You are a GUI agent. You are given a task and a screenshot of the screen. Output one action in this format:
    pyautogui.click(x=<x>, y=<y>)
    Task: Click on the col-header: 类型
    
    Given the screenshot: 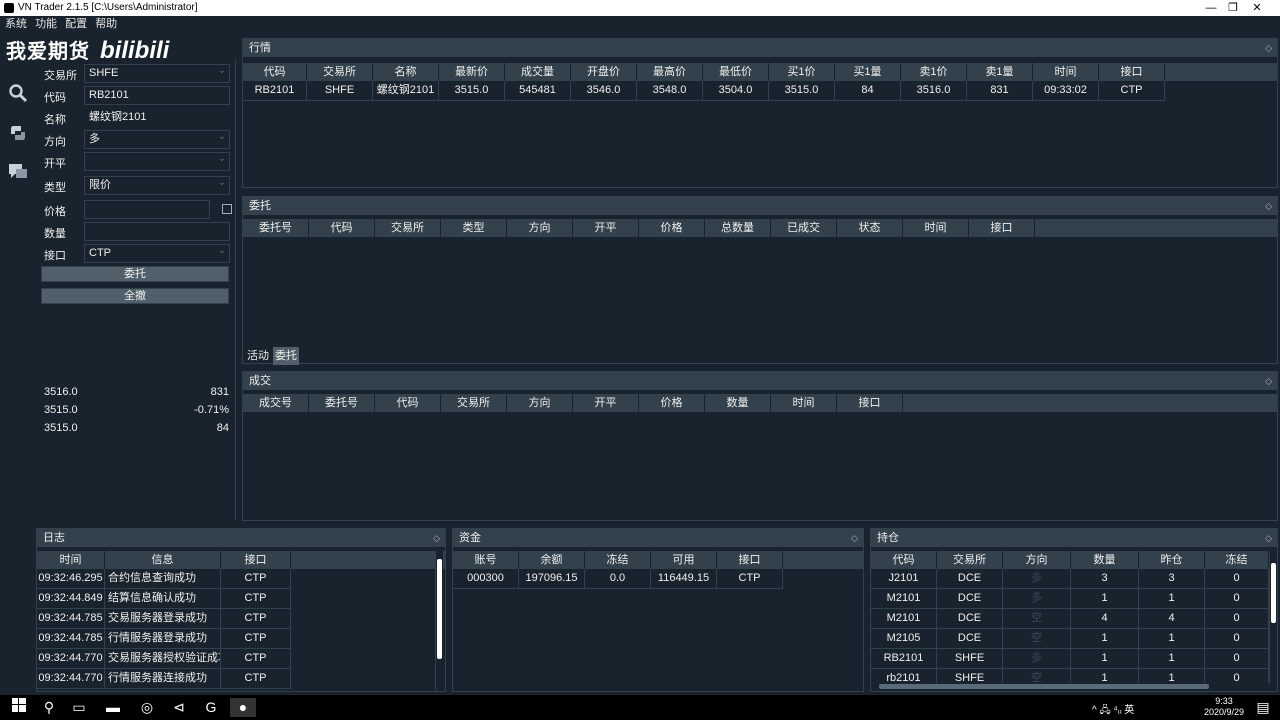 What is the action you would take?
    pyautogui.click(x=474, y=228)
    